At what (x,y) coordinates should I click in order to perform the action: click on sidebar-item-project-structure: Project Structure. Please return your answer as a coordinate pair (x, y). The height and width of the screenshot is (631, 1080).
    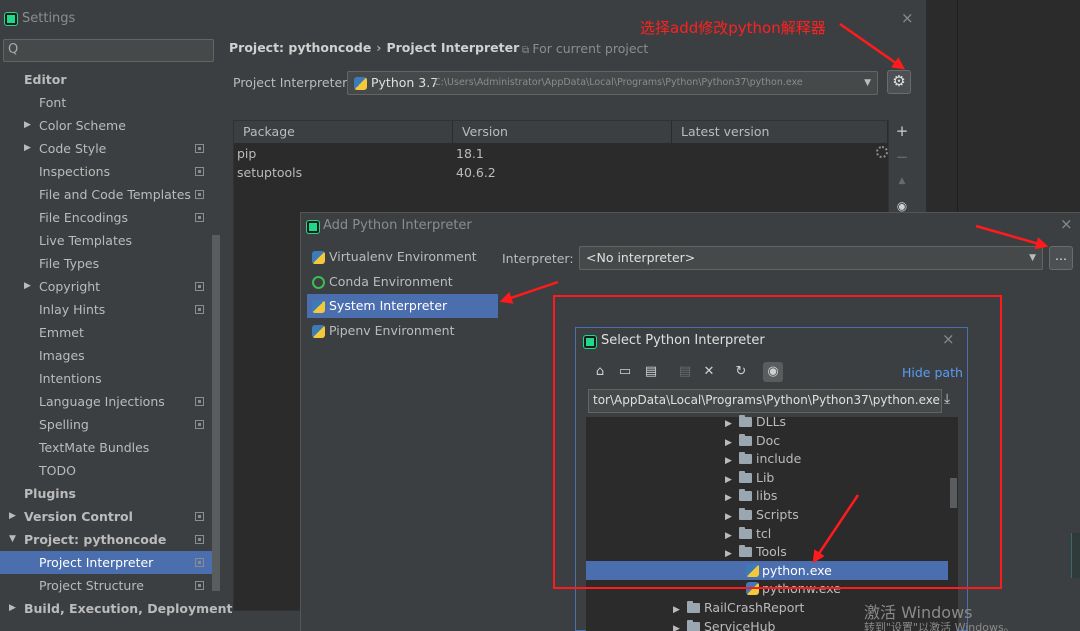
    Looking at the image, I should click on (110, 585).